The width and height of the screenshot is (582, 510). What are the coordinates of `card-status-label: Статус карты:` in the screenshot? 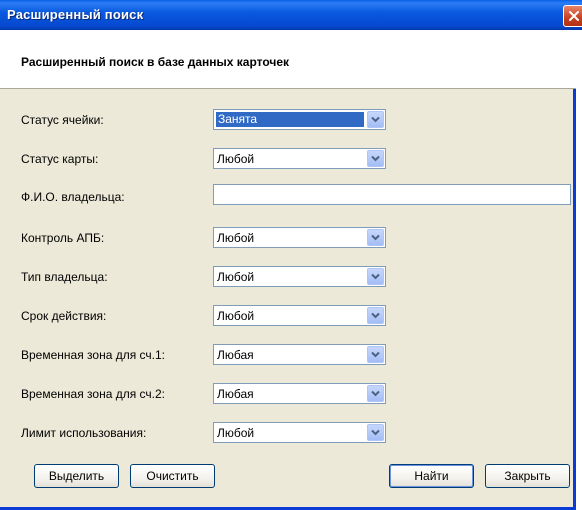 It's located at (60, 159).